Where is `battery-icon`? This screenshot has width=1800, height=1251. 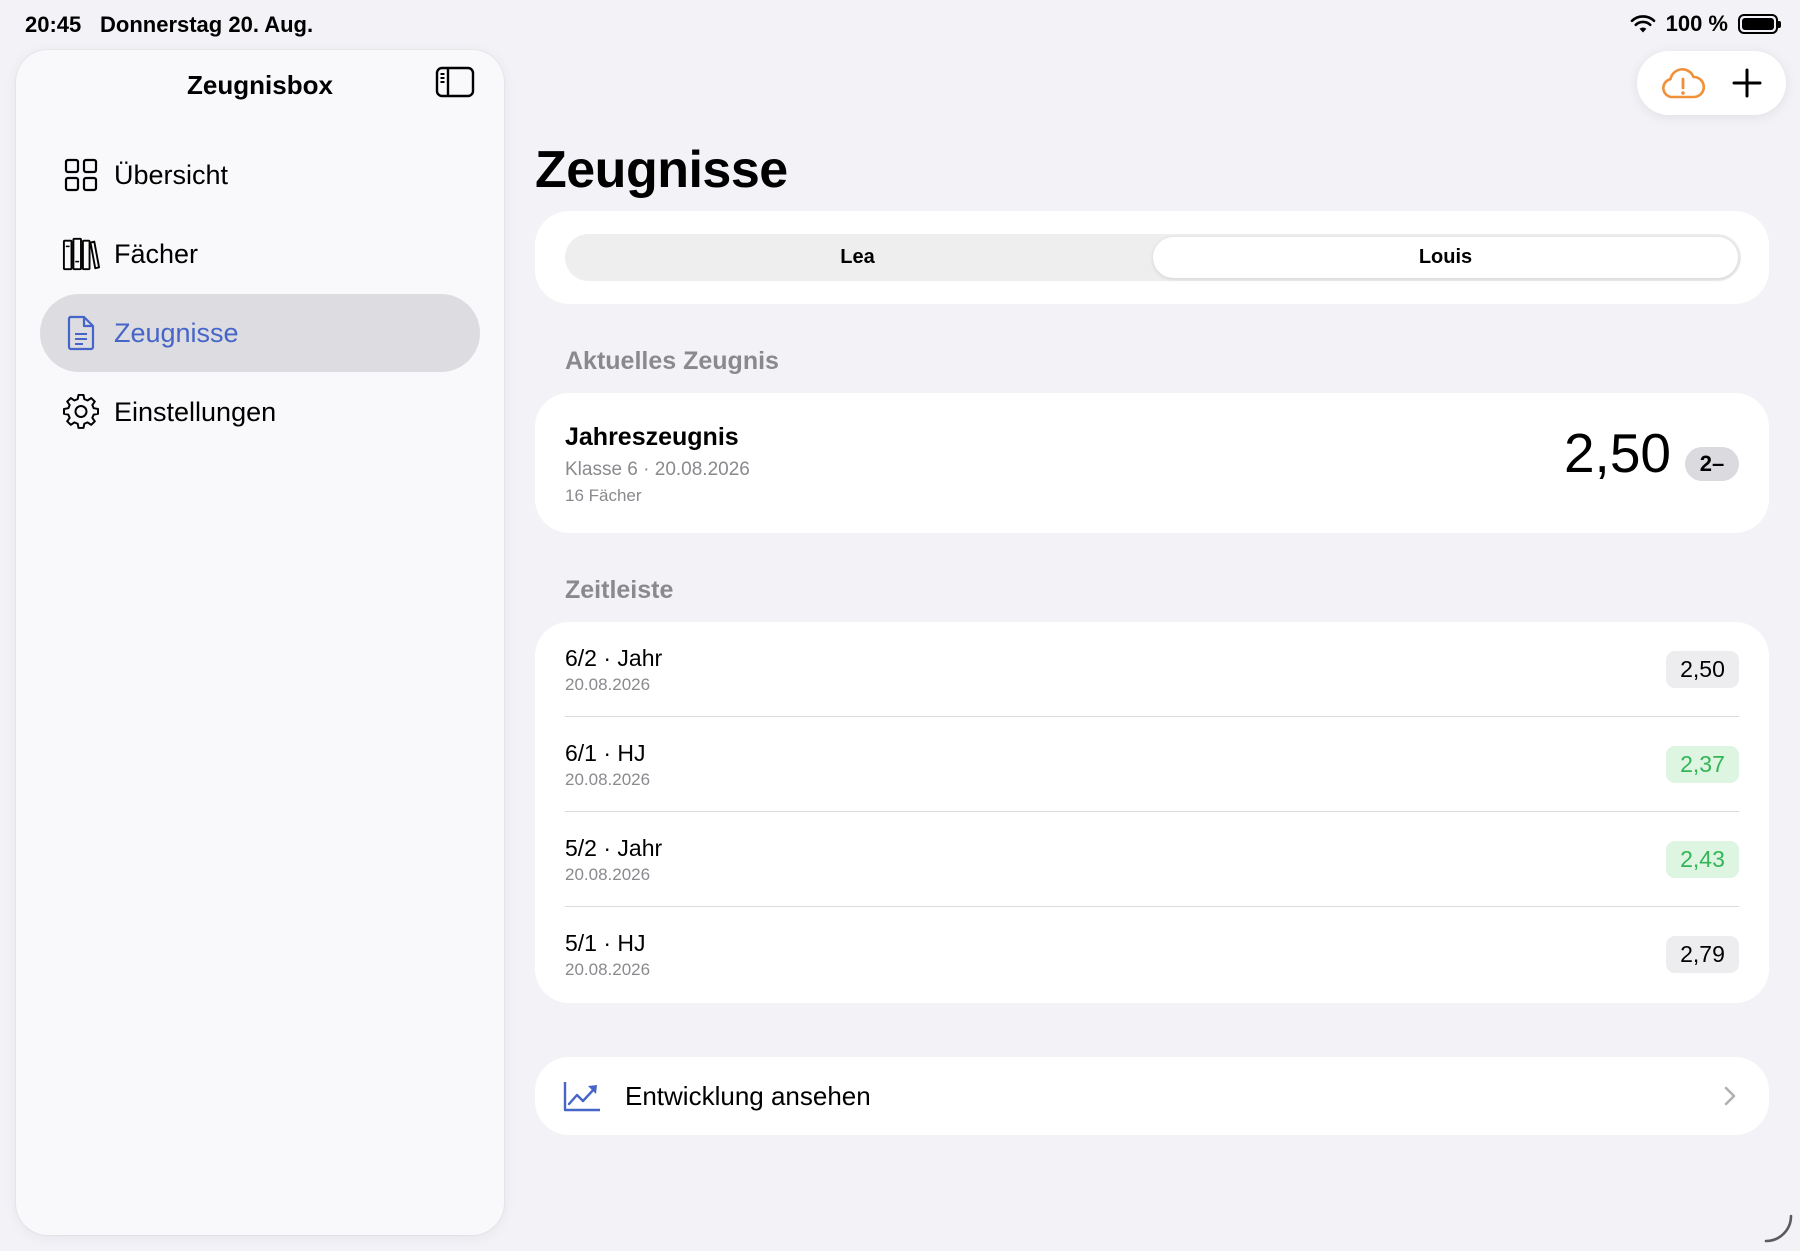
battery-icon is located at coordinates (1759, 24).